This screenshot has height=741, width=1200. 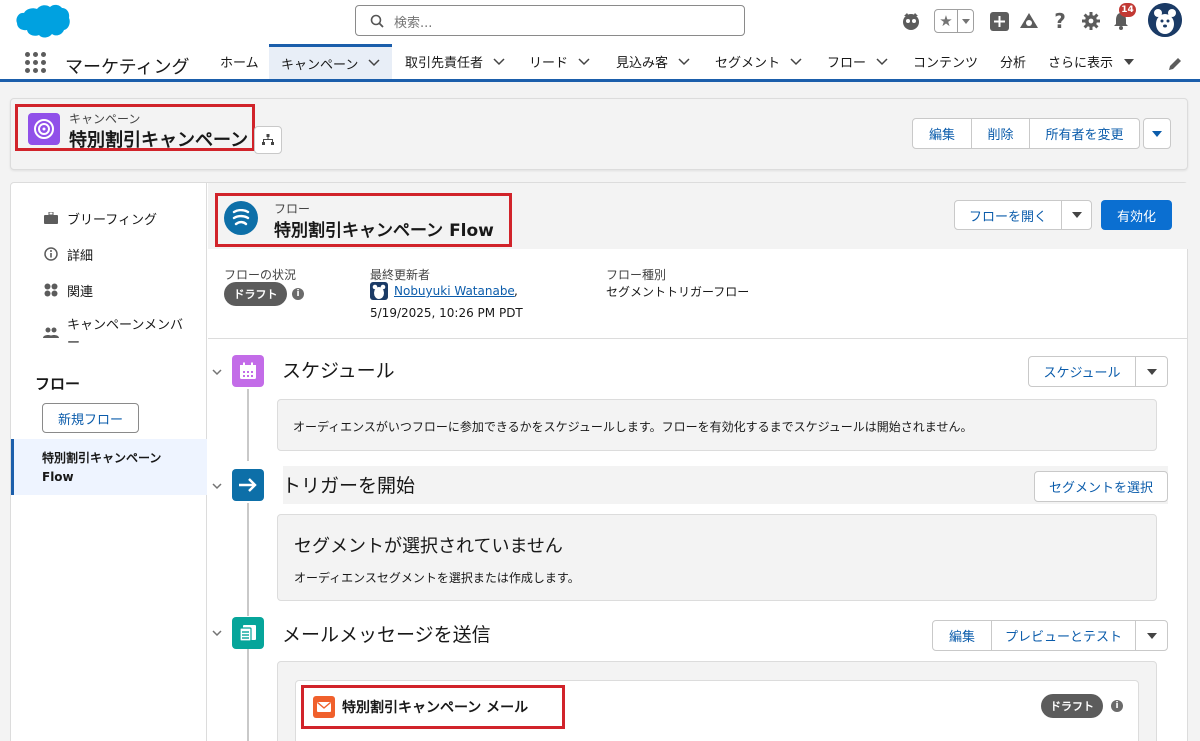 I want to click on user-avatar, so click(x=1165, y=20).